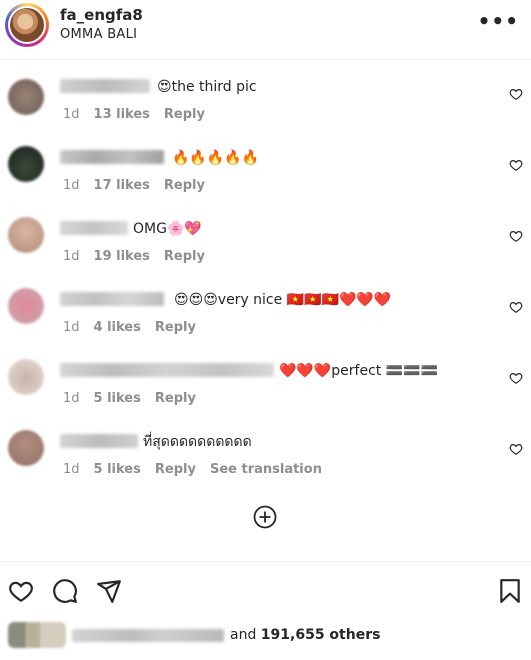 Image resolution: width=531 pixels, height=660 pixels. What do you see at coordinates (265, 325) in the screenshot?
I see `comment-item: 😍😍😍very nice 🇻🇳🇻🇳🇻🇳❤️❤️❤️ 1d 4 likes Reply` at bounding box center [265, 325].